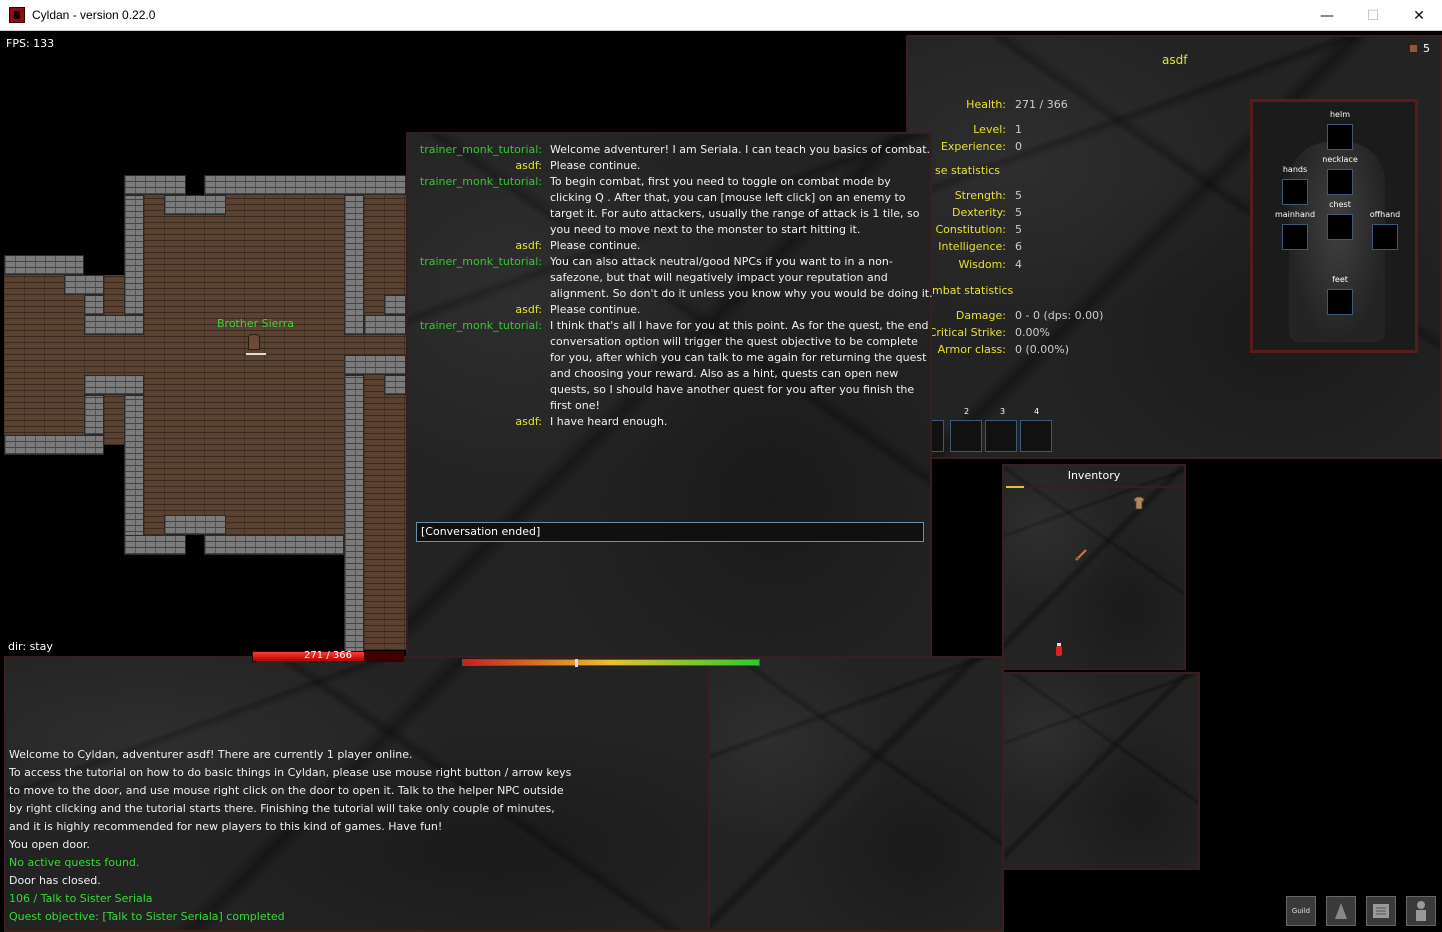 The width and height of the screenshot is (1442, 932). Describe the element at coordinates (670, 532) in the screenshot. I see `dialogue-option-input: [Conversation ended]` at that location.